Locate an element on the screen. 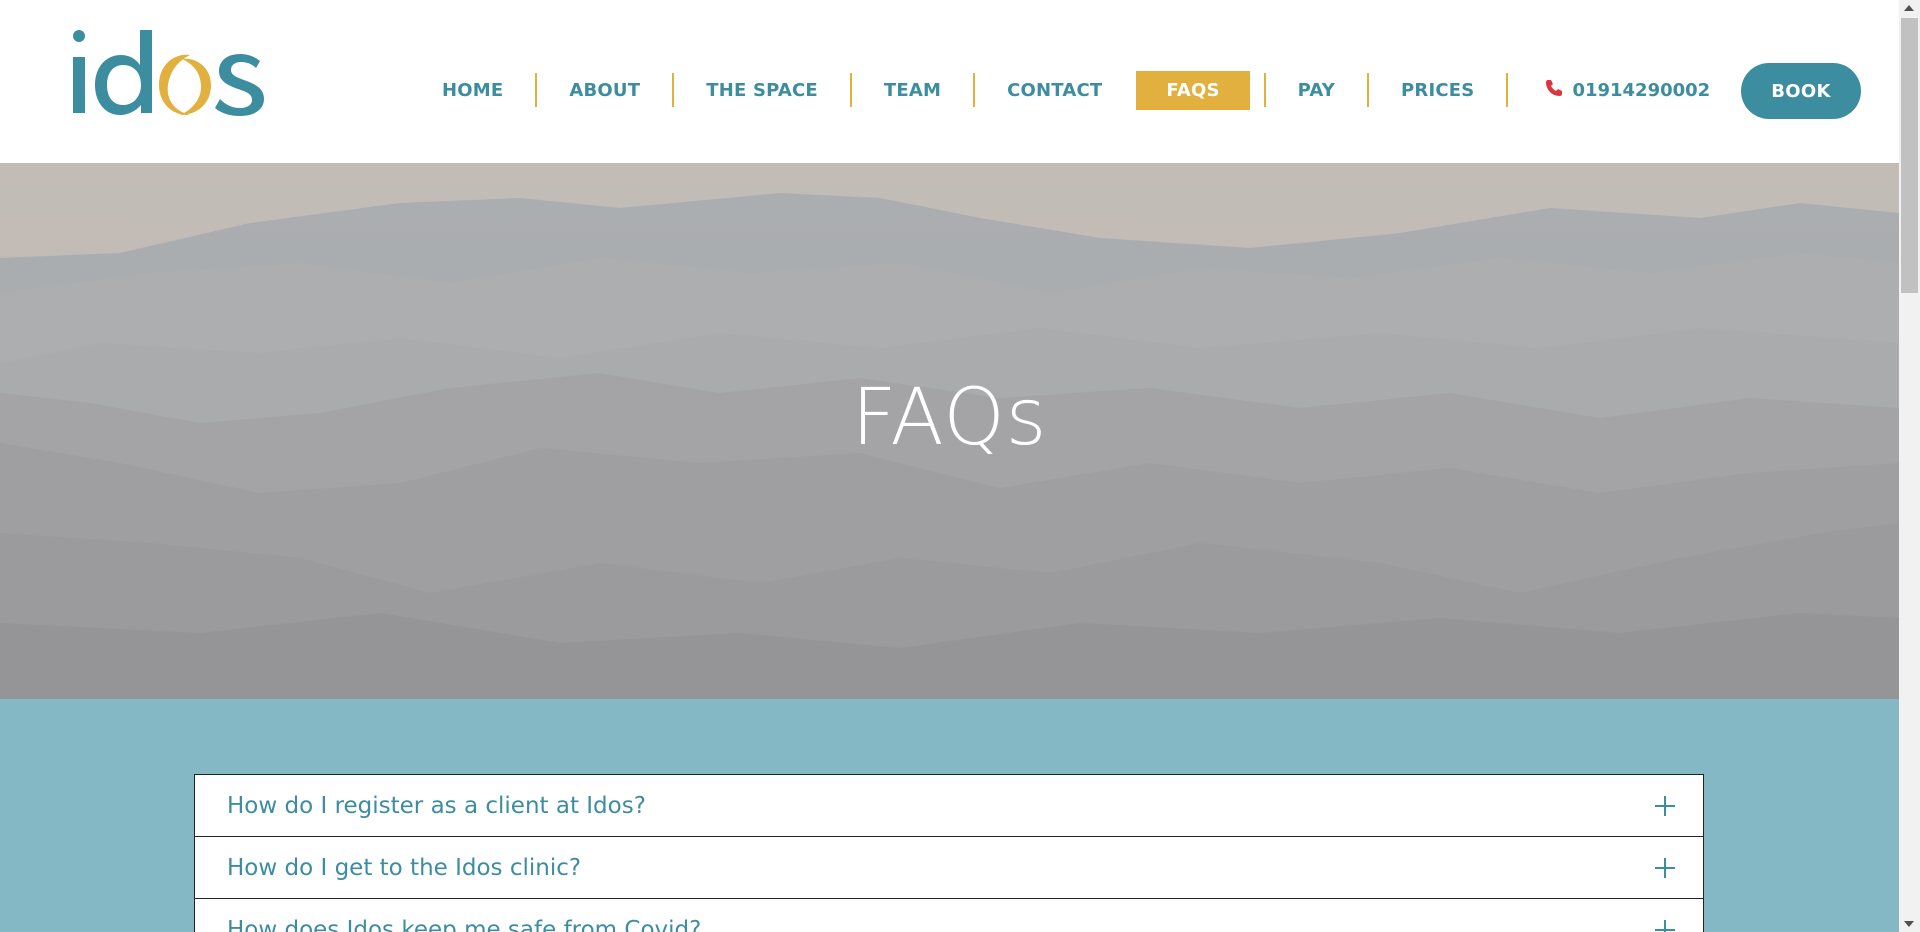 This screenshot has height=932, width=1920. nav-item-the-space: THE SPACE is located at coordinates (762, 90).